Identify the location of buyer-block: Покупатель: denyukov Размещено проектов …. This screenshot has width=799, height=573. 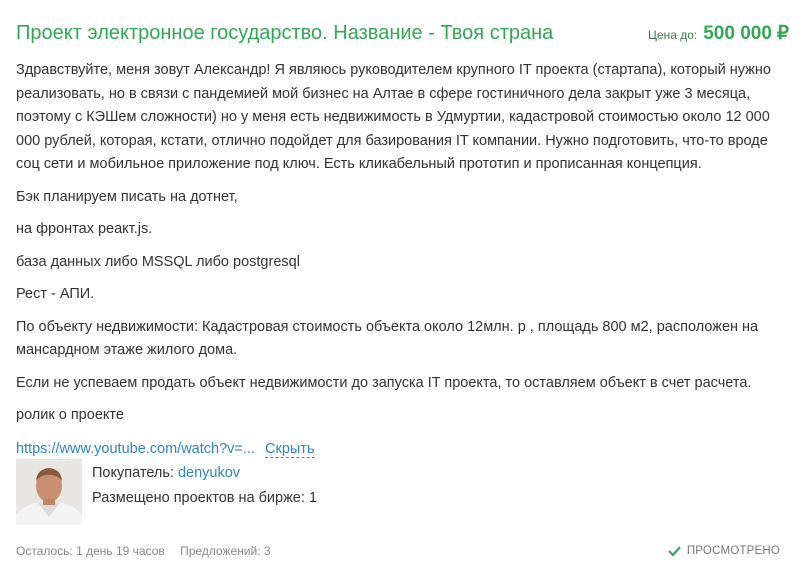
(166, 492).